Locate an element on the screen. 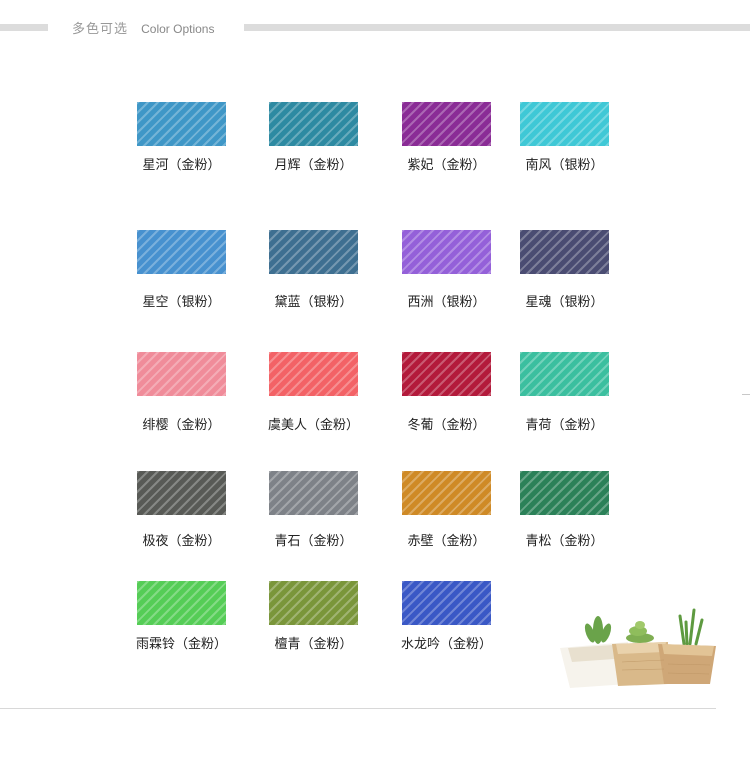 This screenshot has height=757, width=750. color-swatch-label: 月辉（金粉） is located at coordinates (313, 165).